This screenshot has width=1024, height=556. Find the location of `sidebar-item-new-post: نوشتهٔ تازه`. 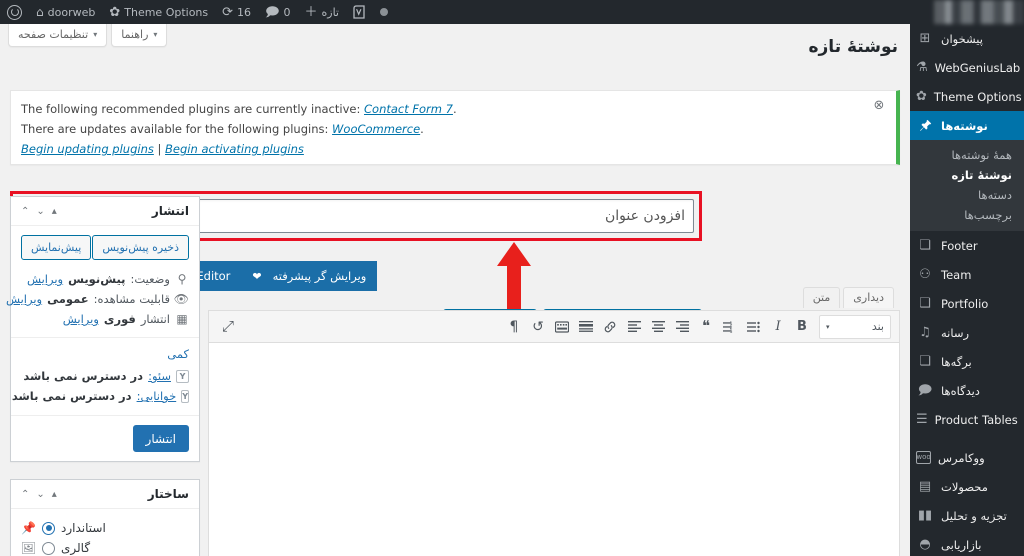

sidebar-item-new-post: نوشتهٔ تازه is located at coordinates (967, 175).